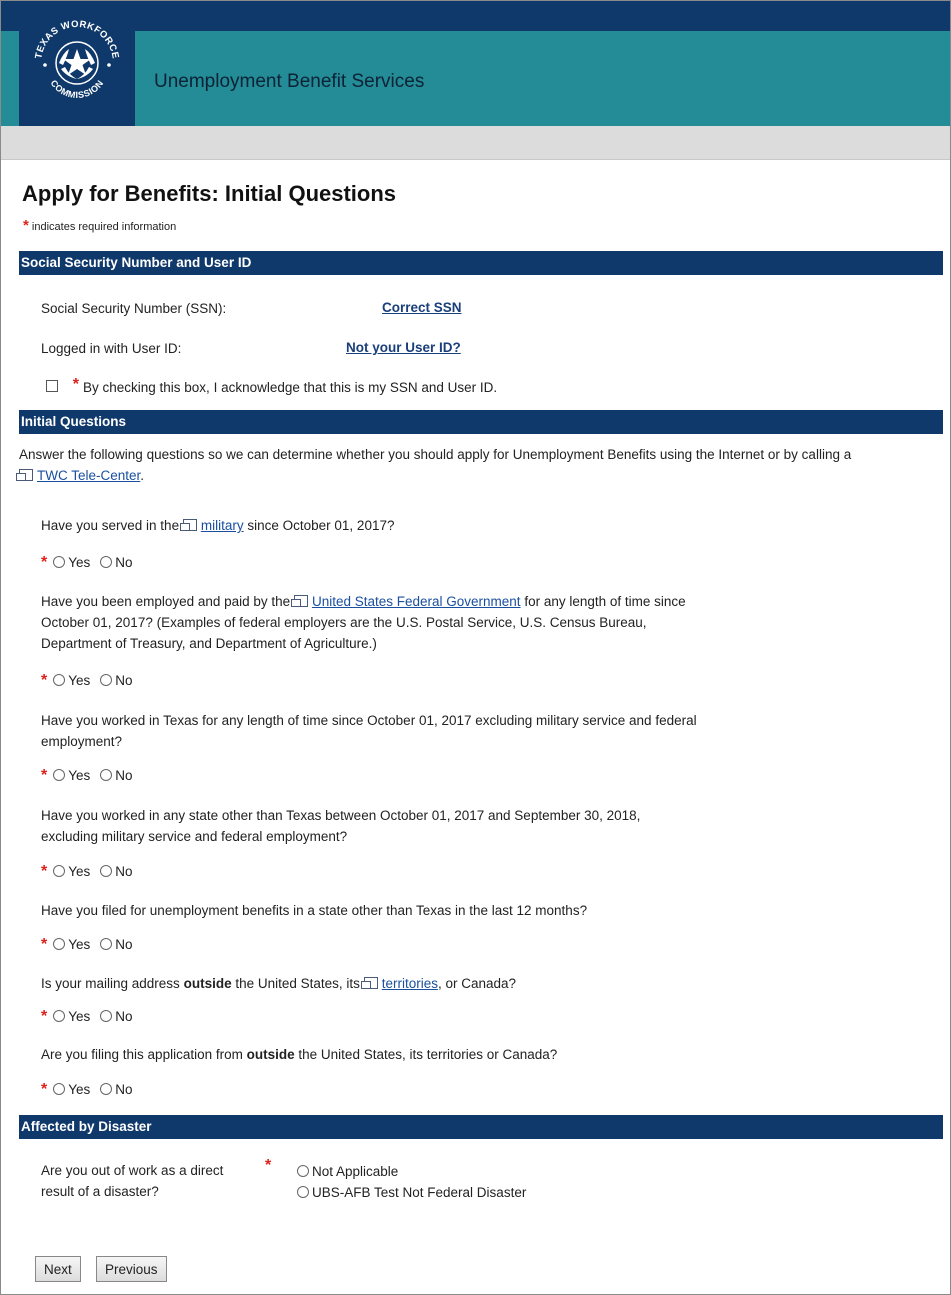  I want to click on userid-label: Logged in with User ID:, so click(111, 348).